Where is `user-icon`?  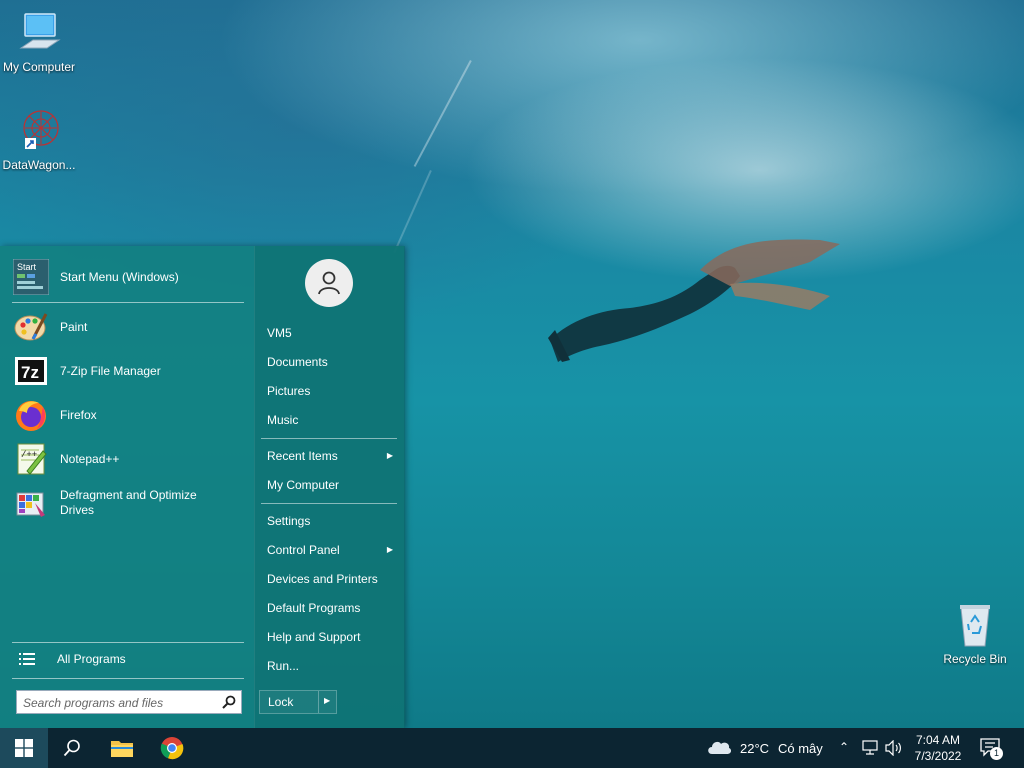 user-icon is located at coordinates (329, 283).